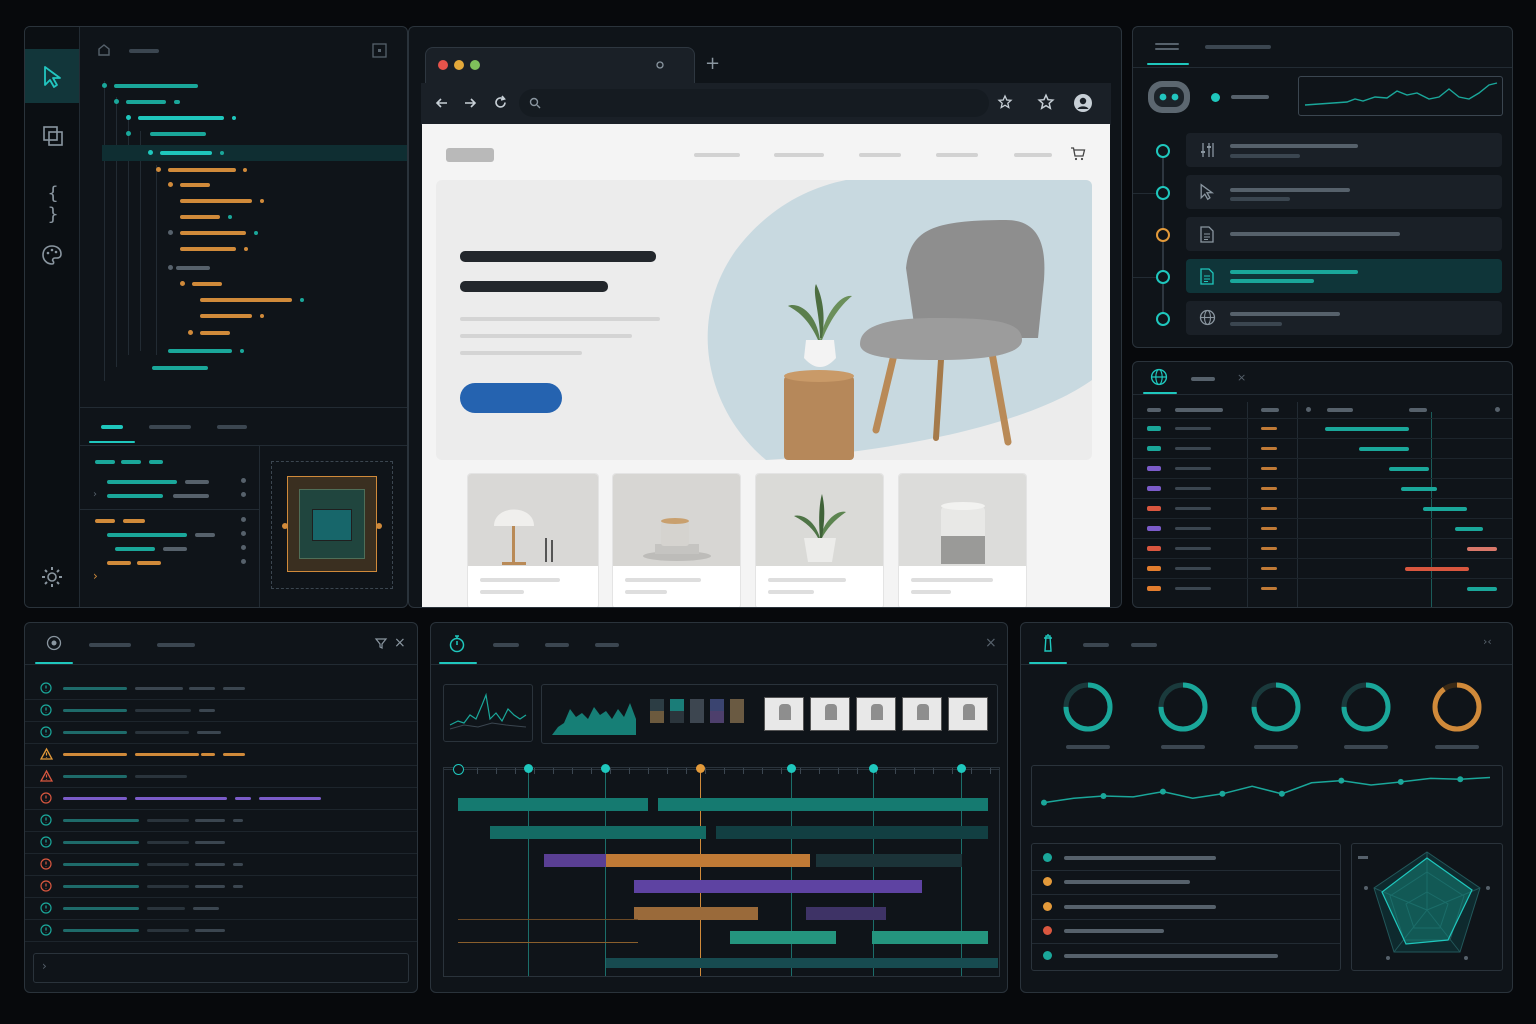  What do you see at coordinates (400, 643) in the screenshot?
I see `close-icon: ×` at bounding box center [400, 643].